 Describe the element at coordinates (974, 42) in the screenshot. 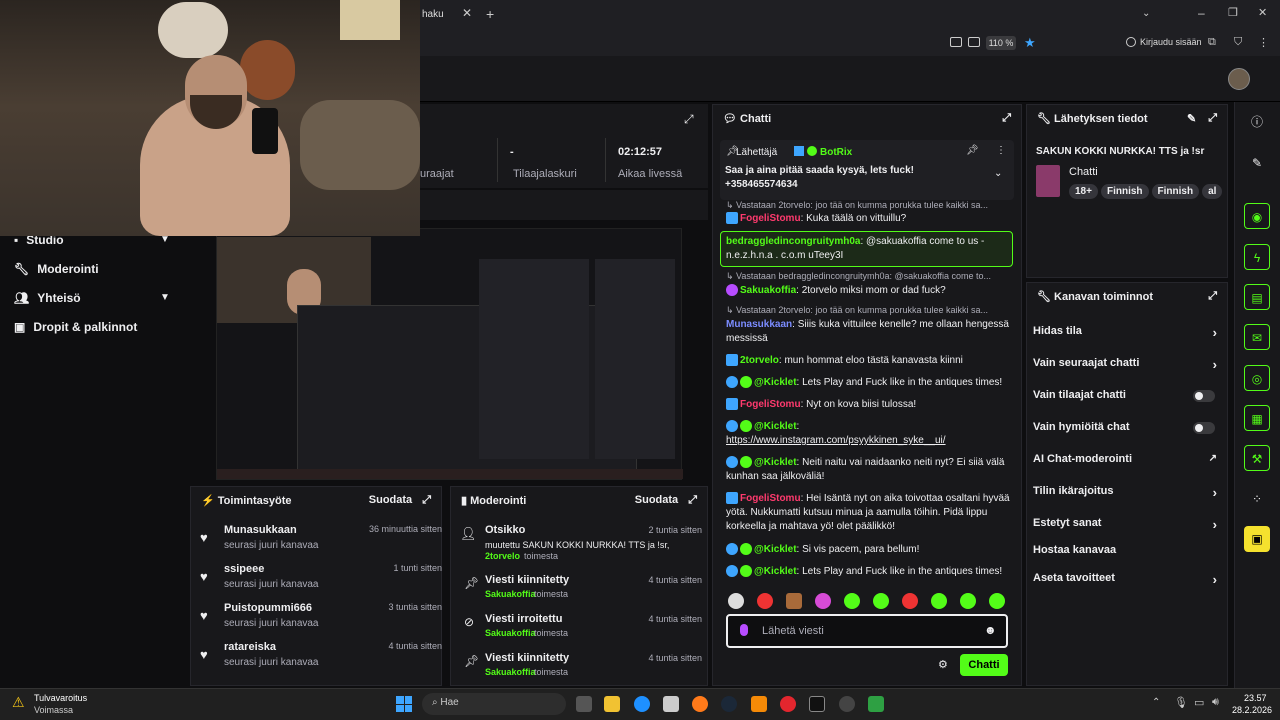

I see `screenshot-icon` at that location.